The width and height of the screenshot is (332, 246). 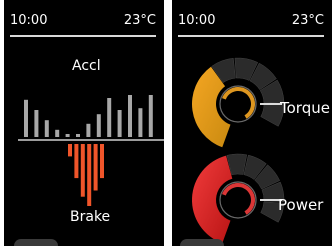 I want to click on gauge-power, so click(x=238, y=198).